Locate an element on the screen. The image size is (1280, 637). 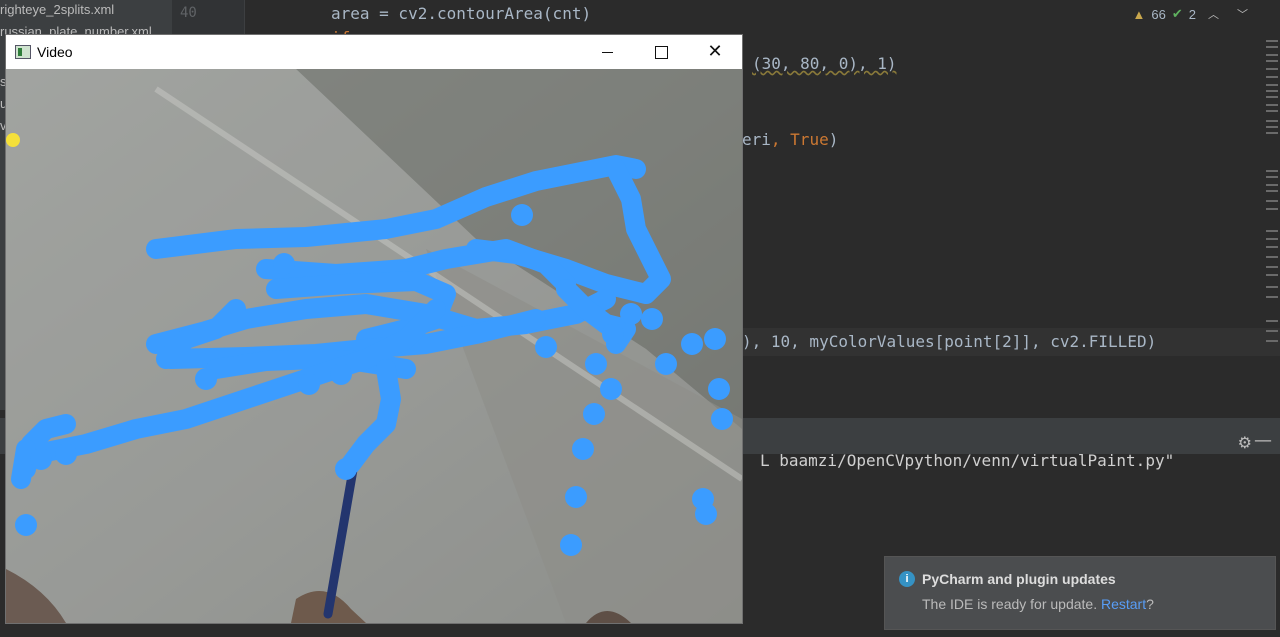
check-icon: ✔ is located at coordinates (1177, 13).